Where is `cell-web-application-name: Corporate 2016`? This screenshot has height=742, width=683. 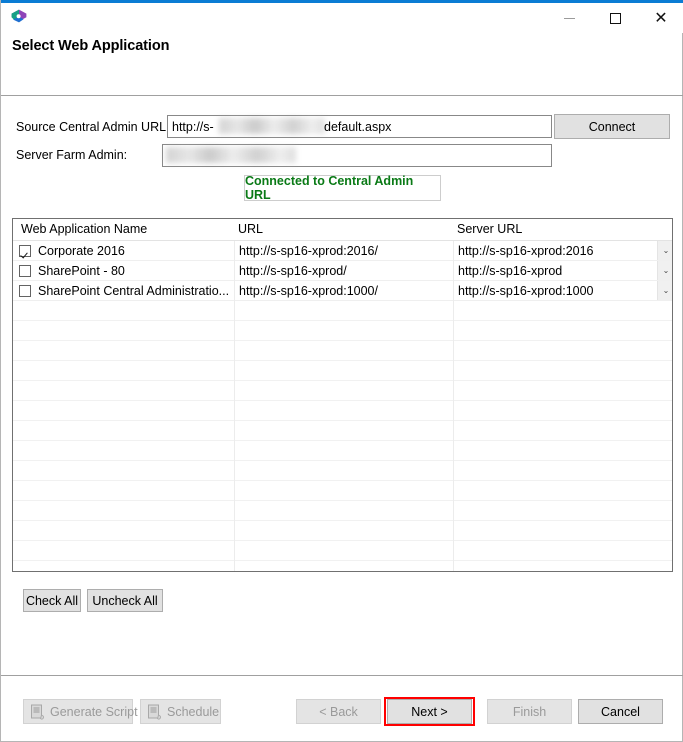
cell-web-application-name: Corporate 2016 is located at coordinates (123, 251).